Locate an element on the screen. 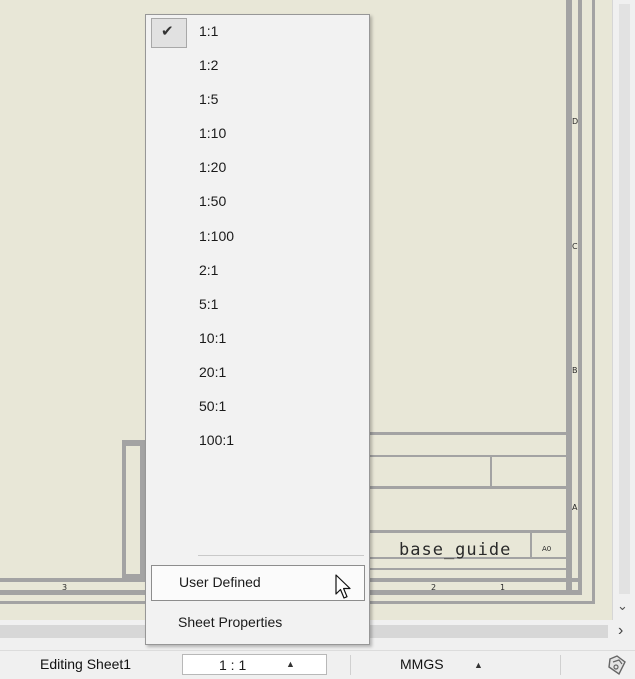 This screenshot has height=679, width=635. menu-separator is located at coordinates (281, 555).